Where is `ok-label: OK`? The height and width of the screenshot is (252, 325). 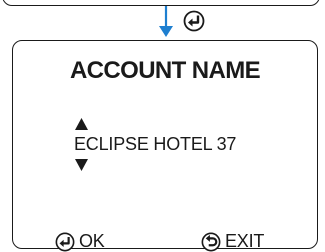 ok-label: OK is located at coordinates (92, 241).